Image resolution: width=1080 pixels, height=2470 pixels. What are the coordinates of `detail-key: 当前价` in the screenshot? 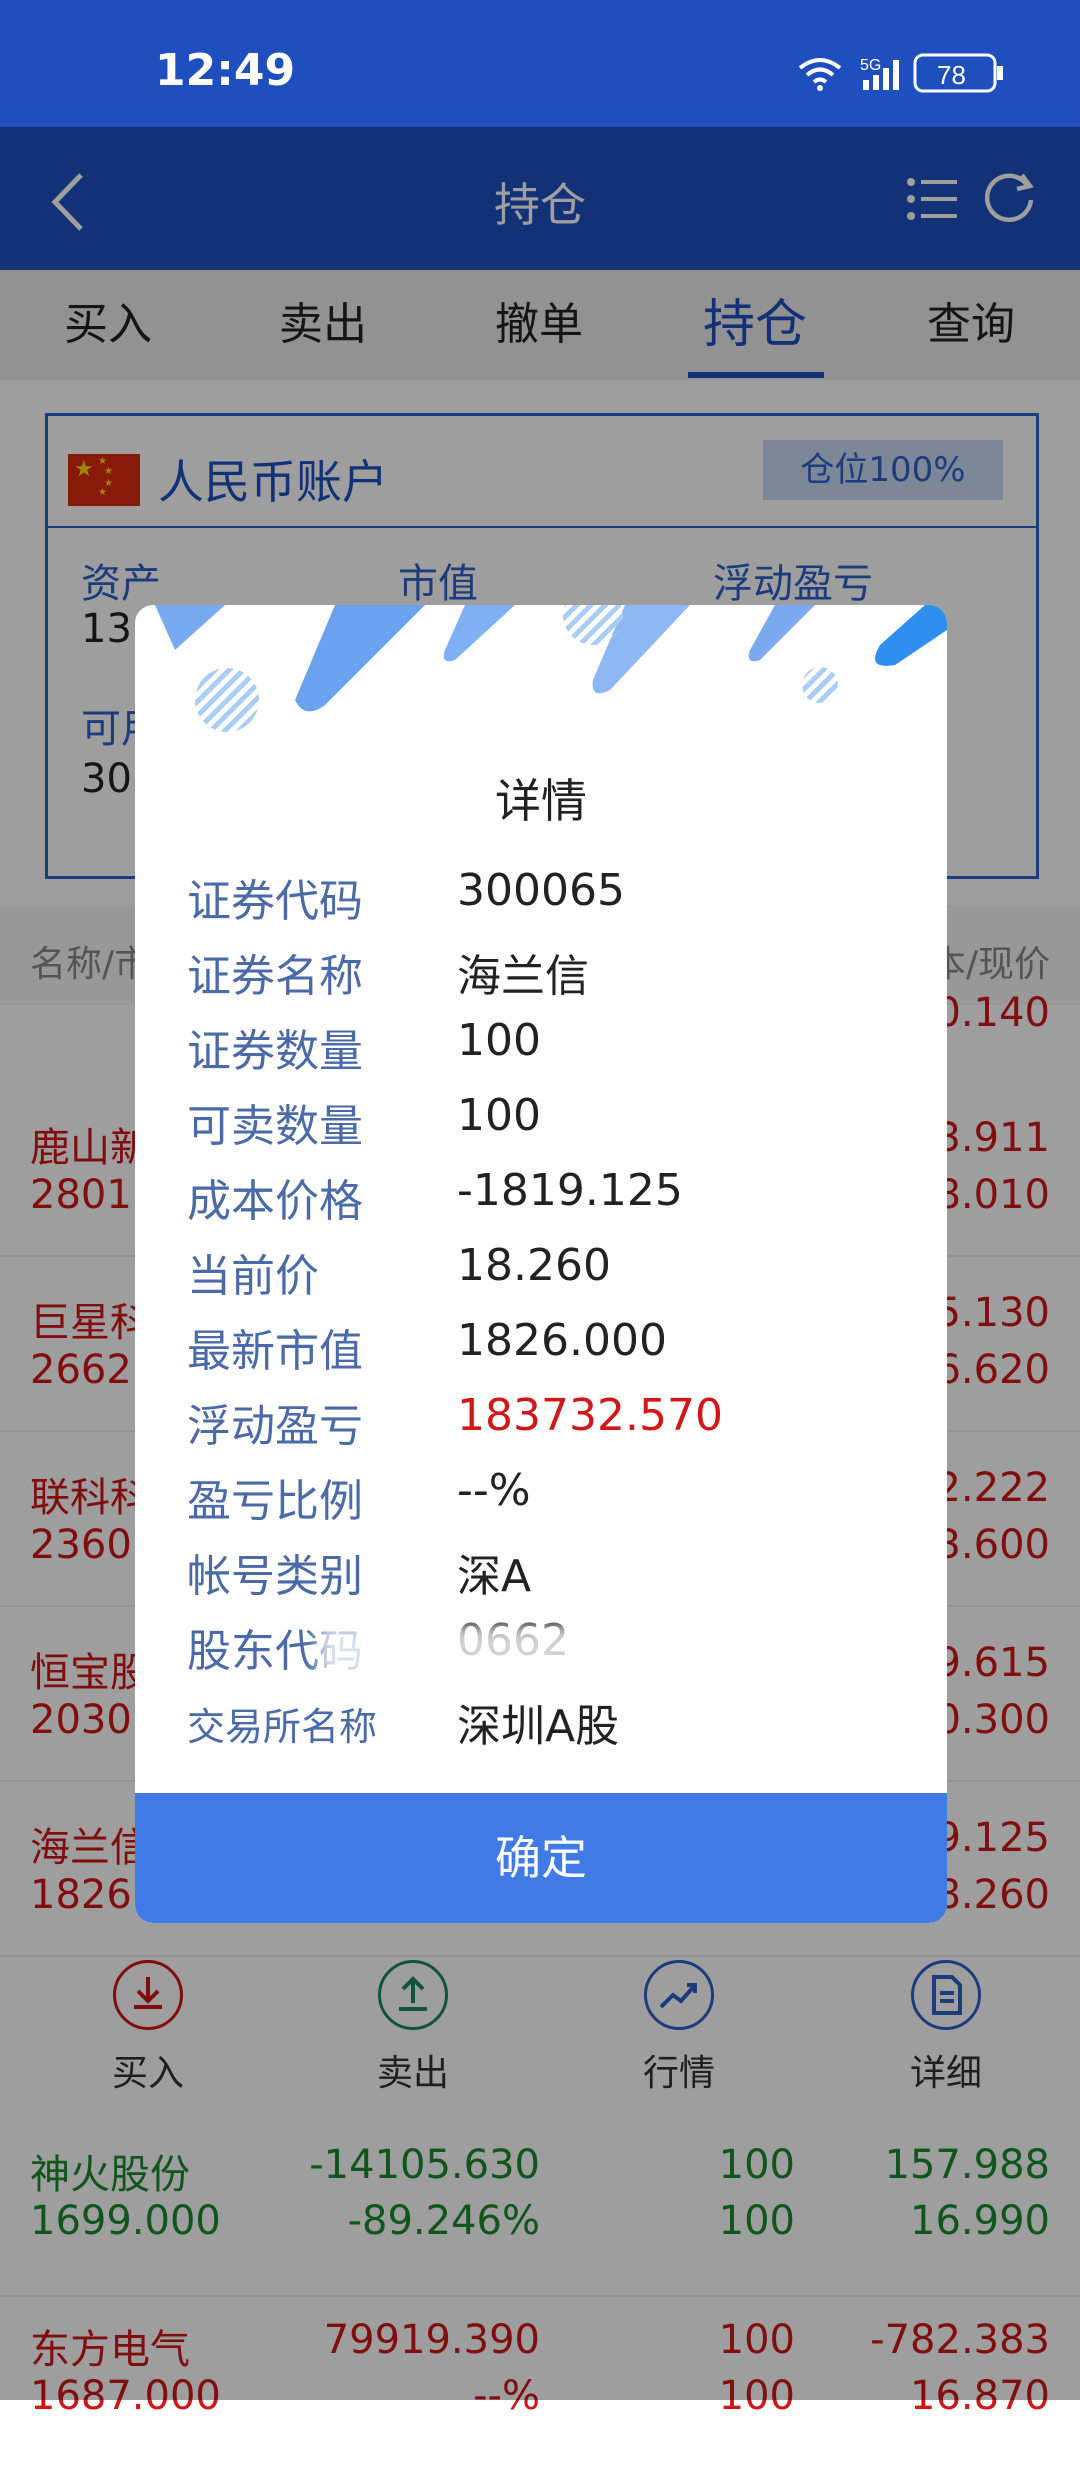 It's located at (253, 1276).